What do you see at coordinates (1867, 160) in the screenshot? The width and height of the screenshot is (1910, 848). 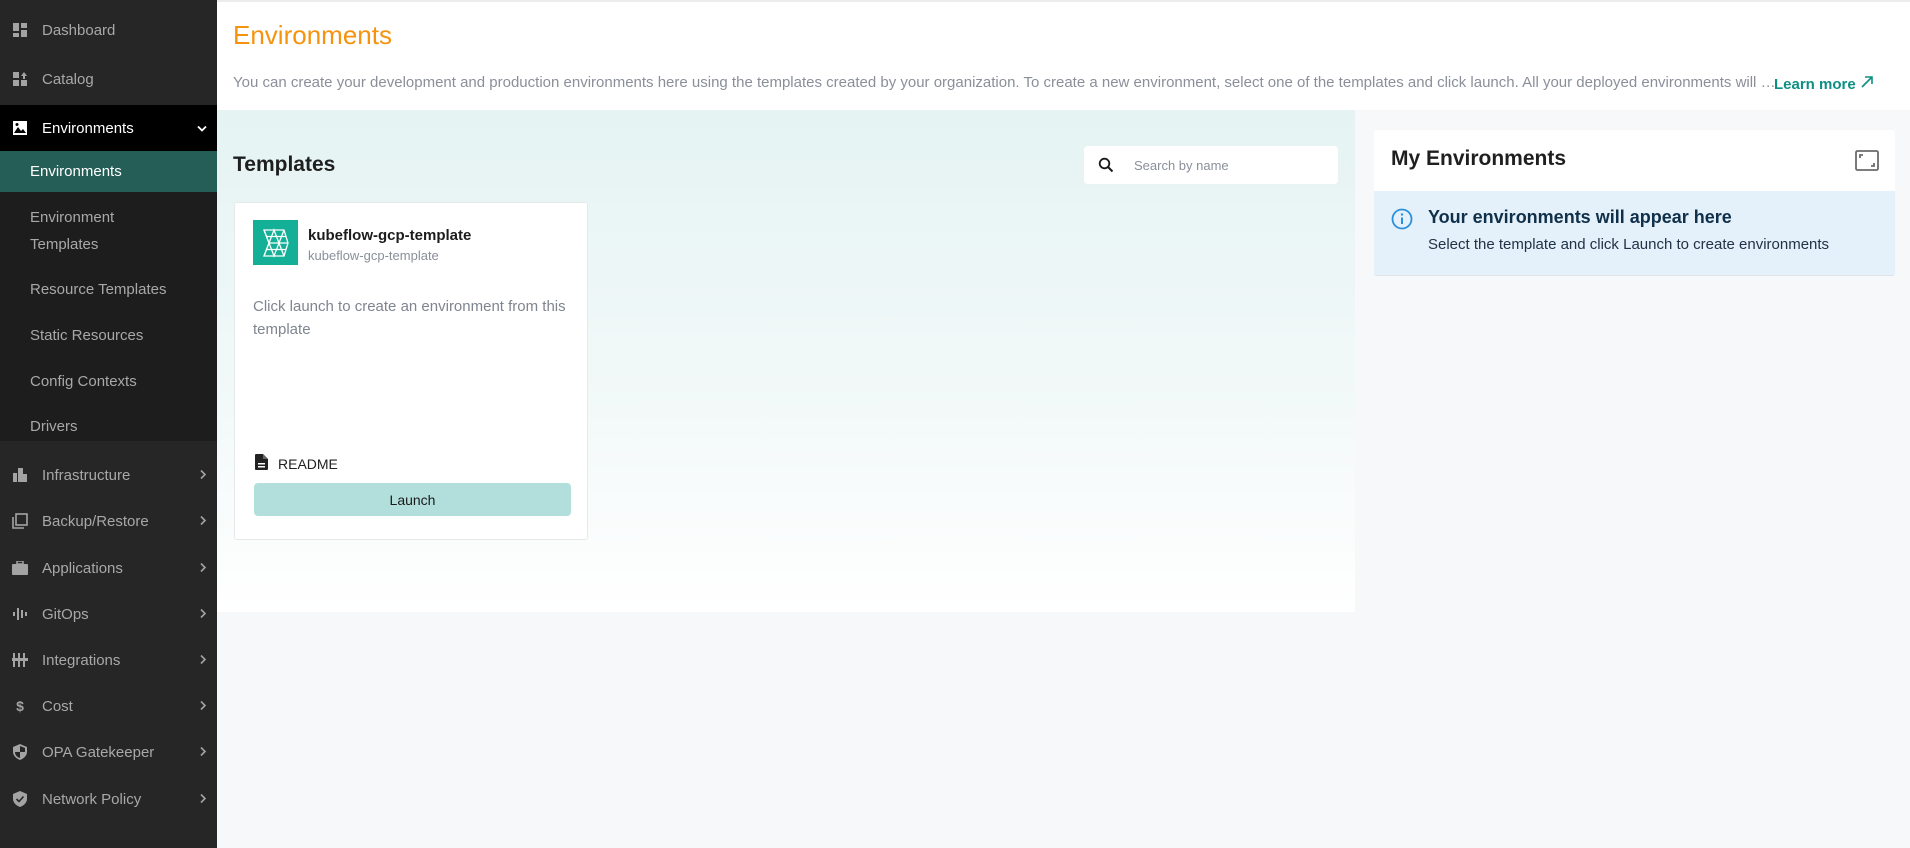 I see `expand-icon` at bounding box center [1867, 160].